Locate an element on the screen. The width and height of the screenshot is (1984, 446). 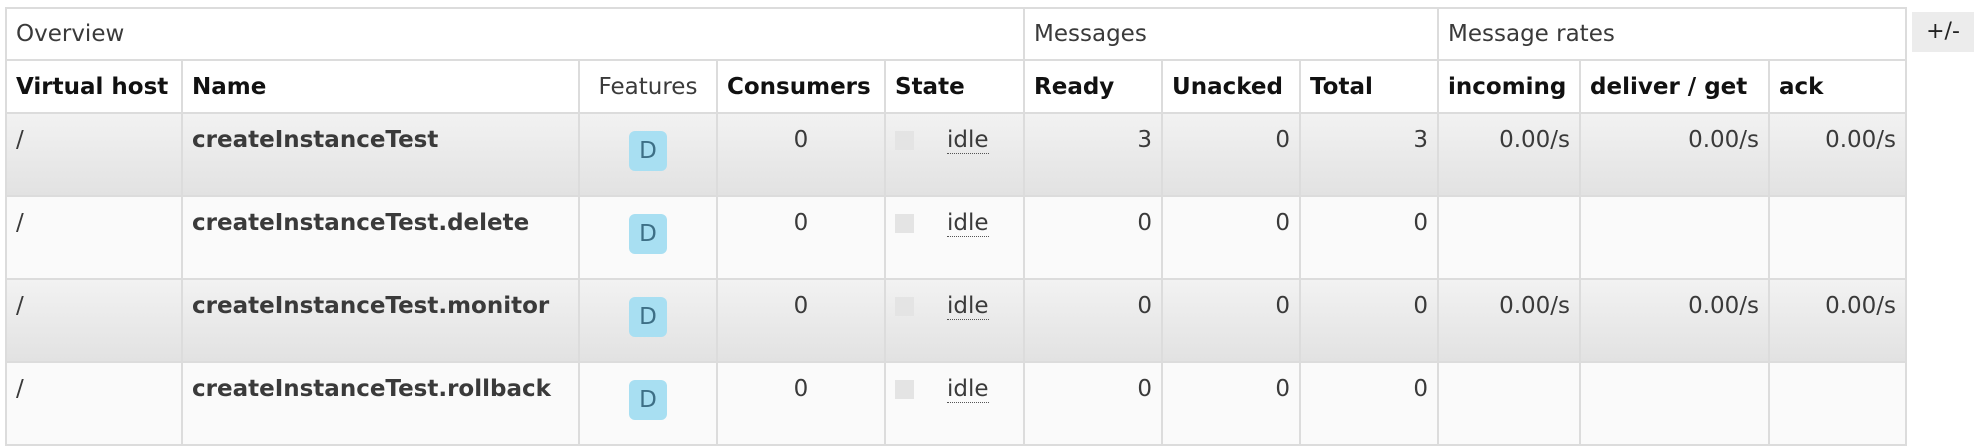
column-group-header-row: Overview Messages Message rates is located at coordinates (956, 34).